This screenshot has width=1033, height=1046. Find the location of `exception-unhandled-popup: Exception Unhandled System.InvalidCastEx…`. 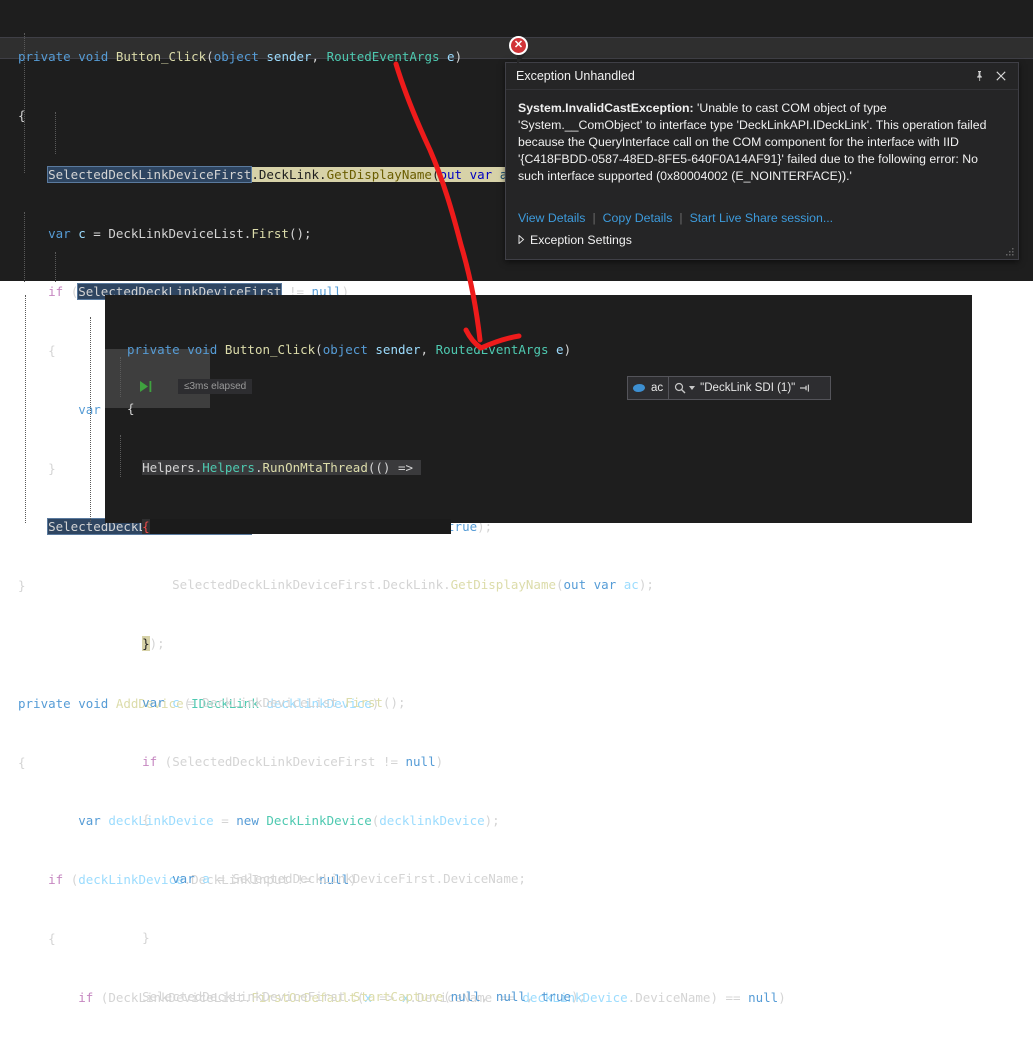

exception-unhandled-popup: Exception Unhandled System.InvalidCastEx… is located at coordinates (762, 161).